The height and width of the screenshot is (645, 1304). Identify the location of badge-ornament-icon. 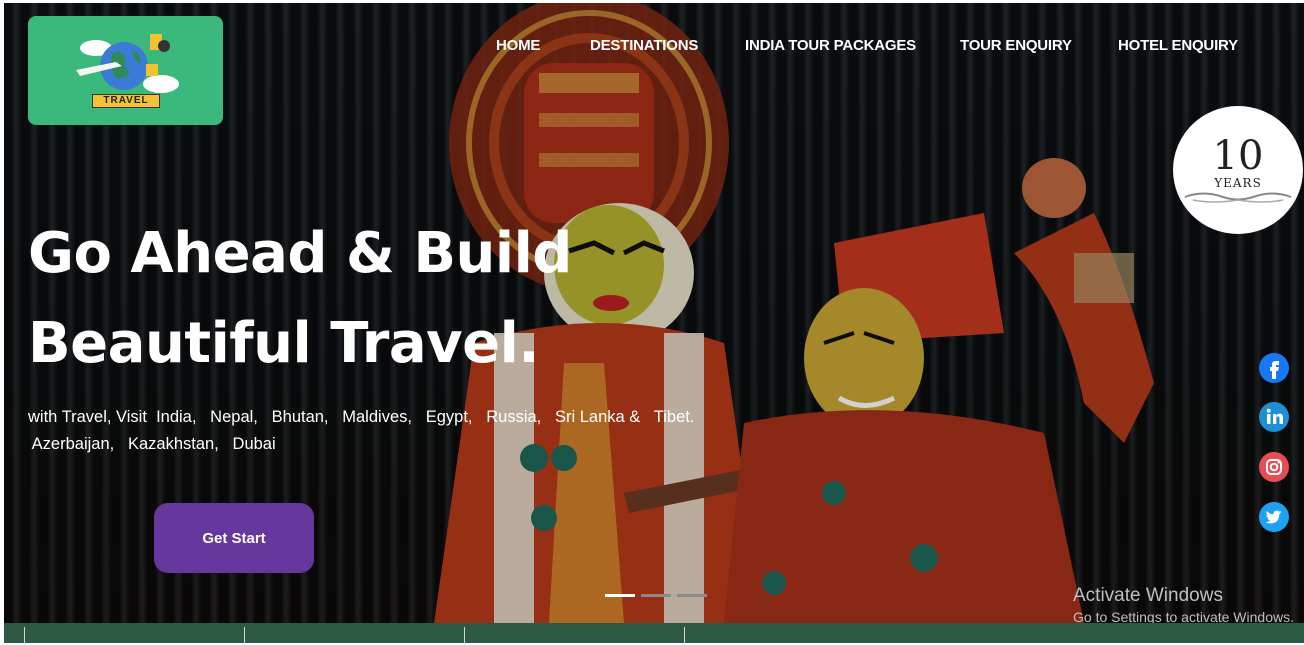
(1238, 197).